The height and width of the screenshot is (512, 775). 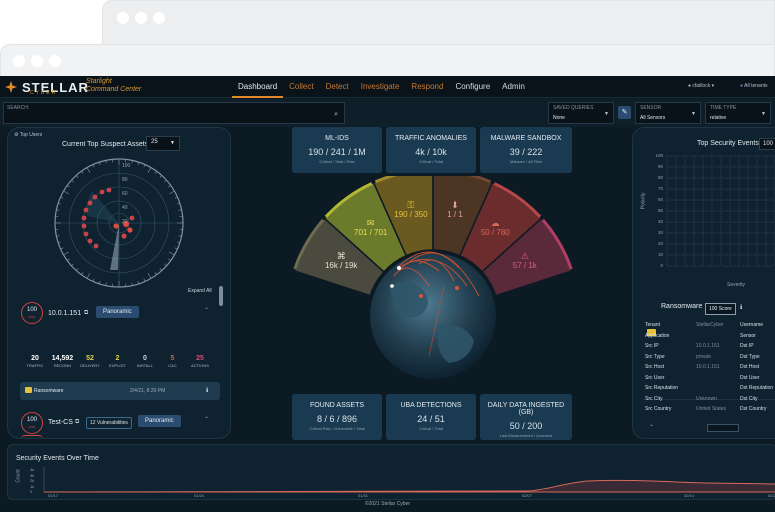 I want to click on gauge-label: ☁ 50 / 780, so click(x=495, y=227).